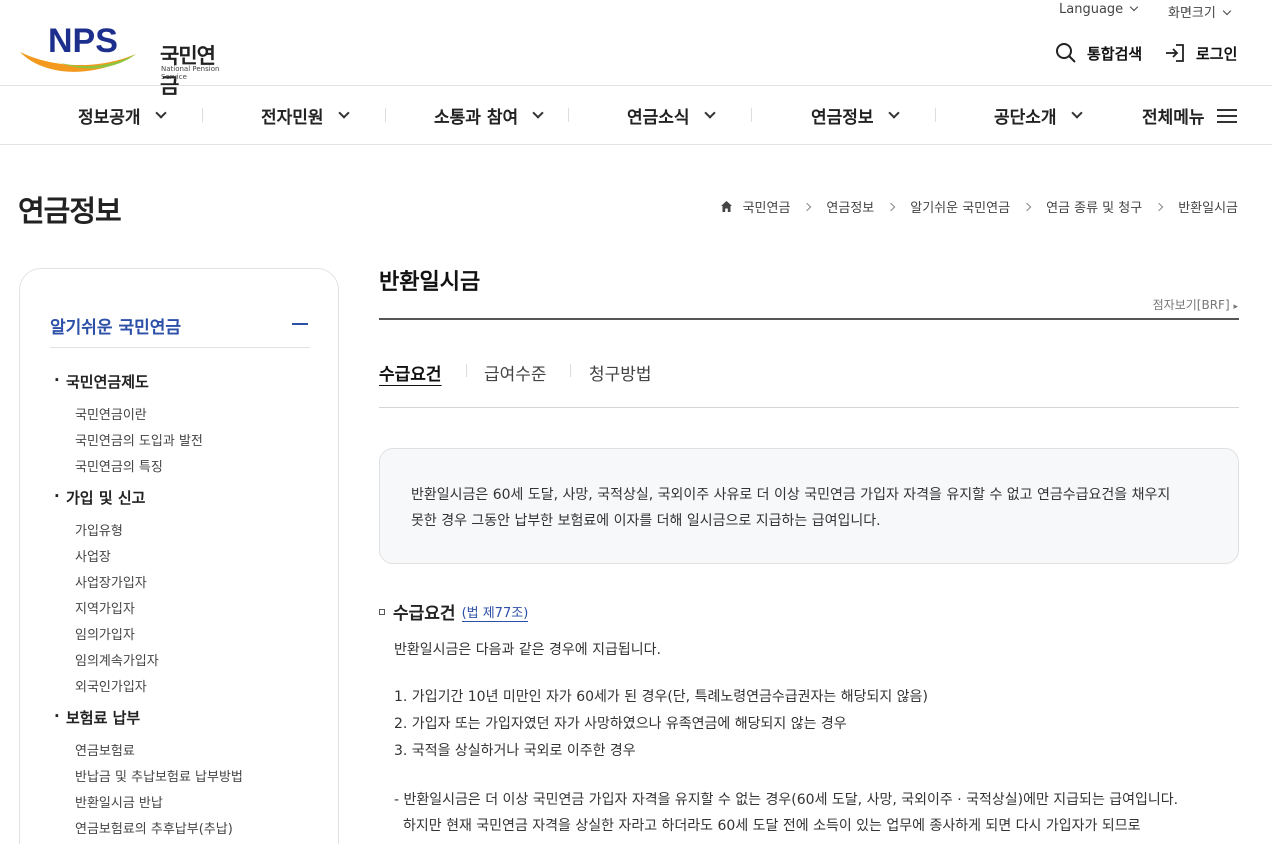 This screenshot has width=1272, height=844. I want to click on gnb-item-about: 공단소개, so click(1038, 115).